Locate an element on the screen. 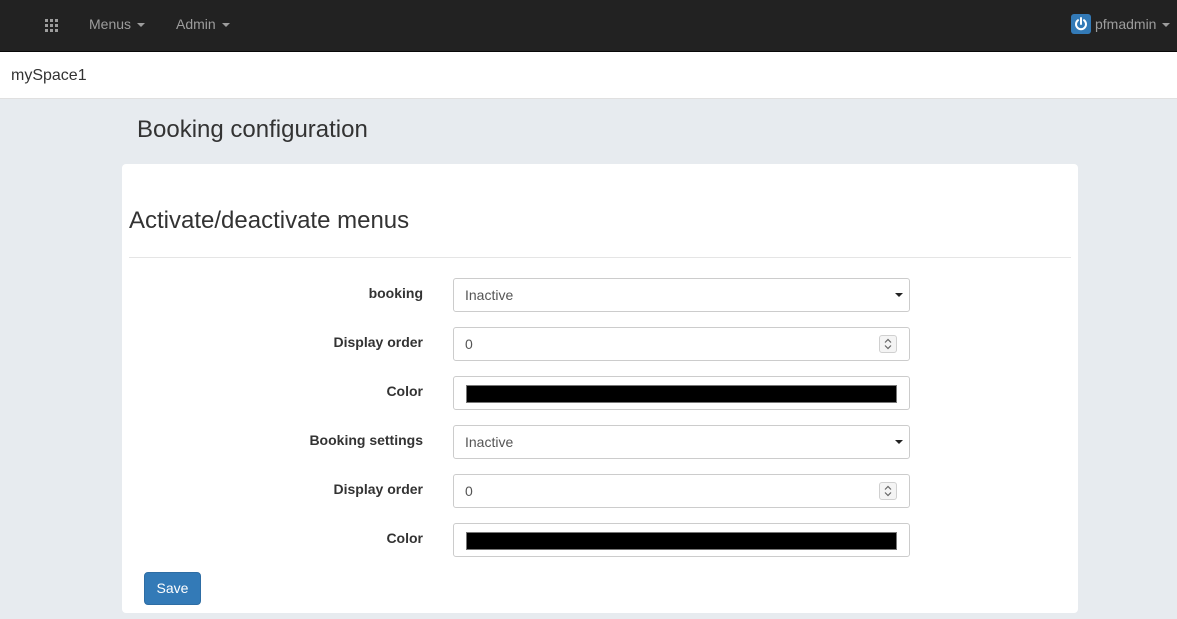  power-icon is located at coordinates (1081, 23).